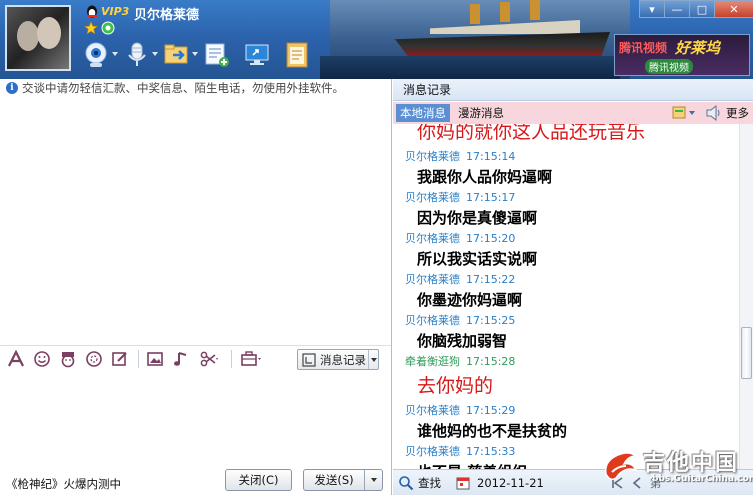 This screenshot has width=753, height=495. I want to click on screenshot-button, so click(210, 359).